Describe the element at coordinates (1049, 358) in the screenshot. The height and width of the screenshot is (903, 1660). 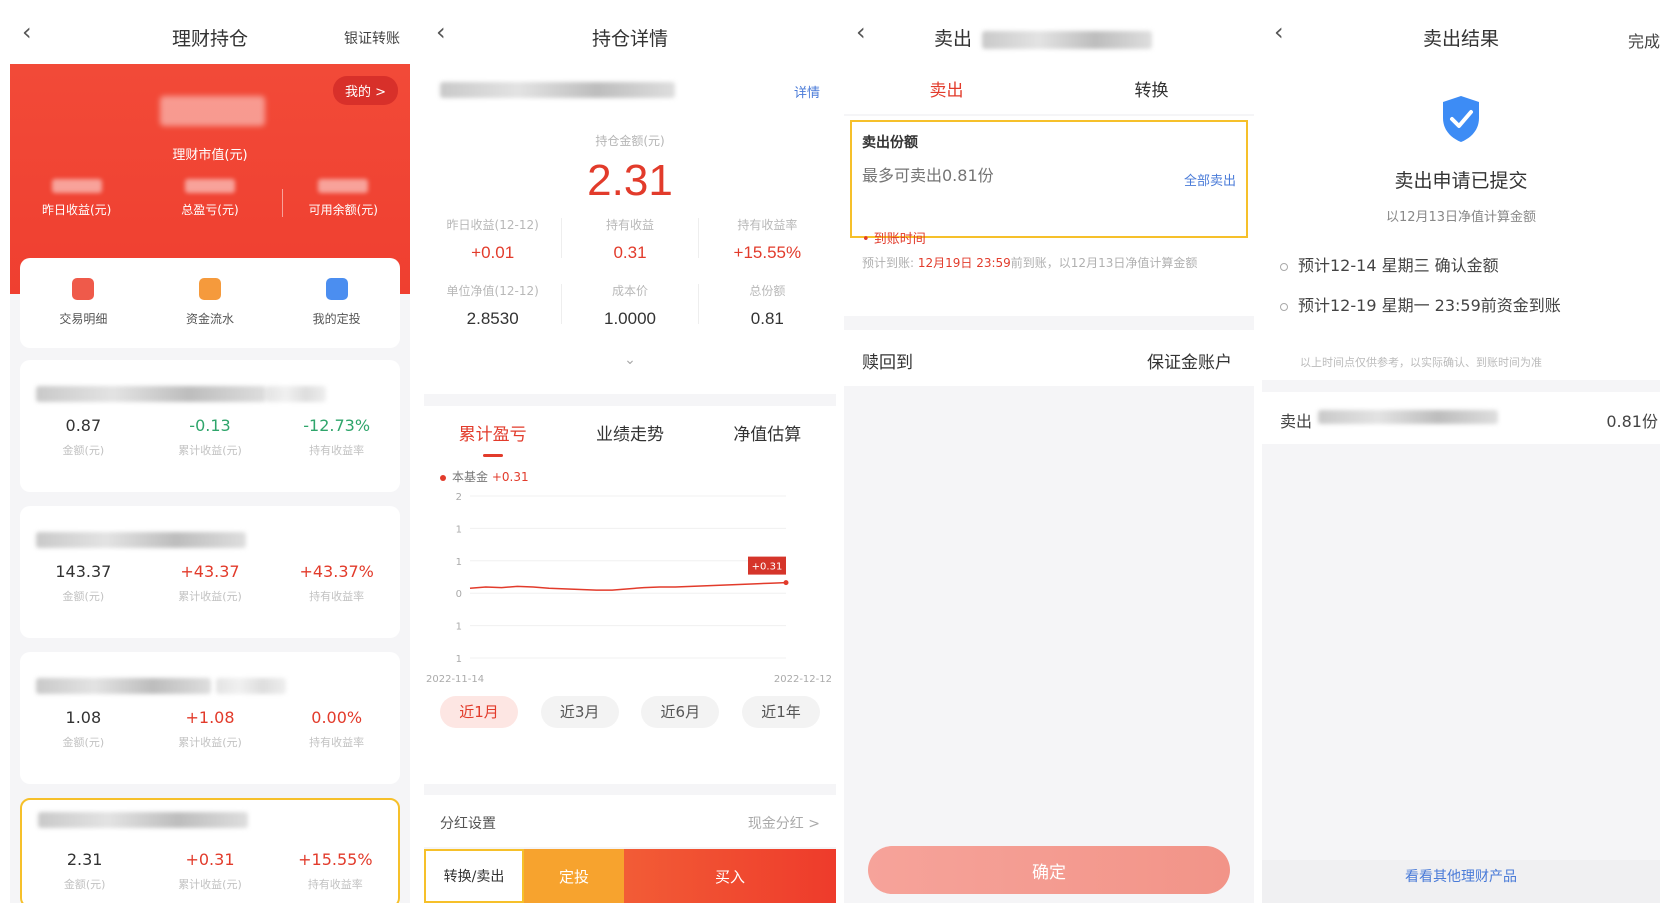
I see `redeem-to-row: 赎回到 保证金账户` at that location.